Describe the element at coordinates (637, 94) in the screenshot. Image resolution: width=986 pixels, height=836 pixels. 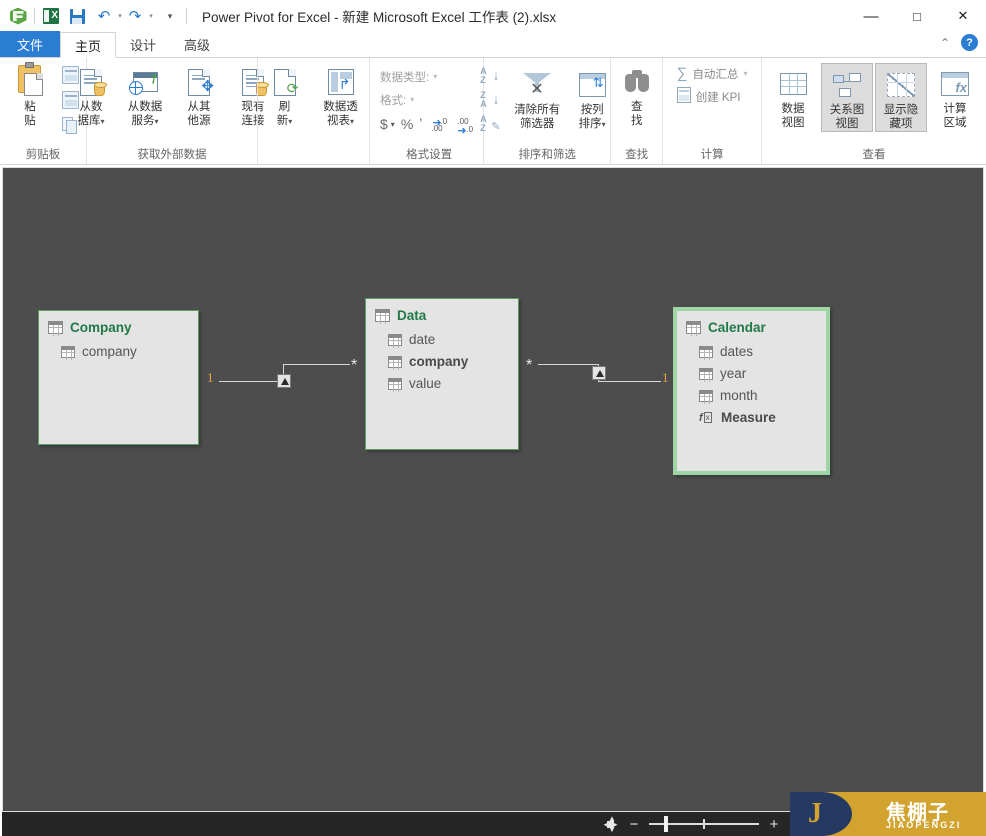
I see `find-button: 查 找` at that location.